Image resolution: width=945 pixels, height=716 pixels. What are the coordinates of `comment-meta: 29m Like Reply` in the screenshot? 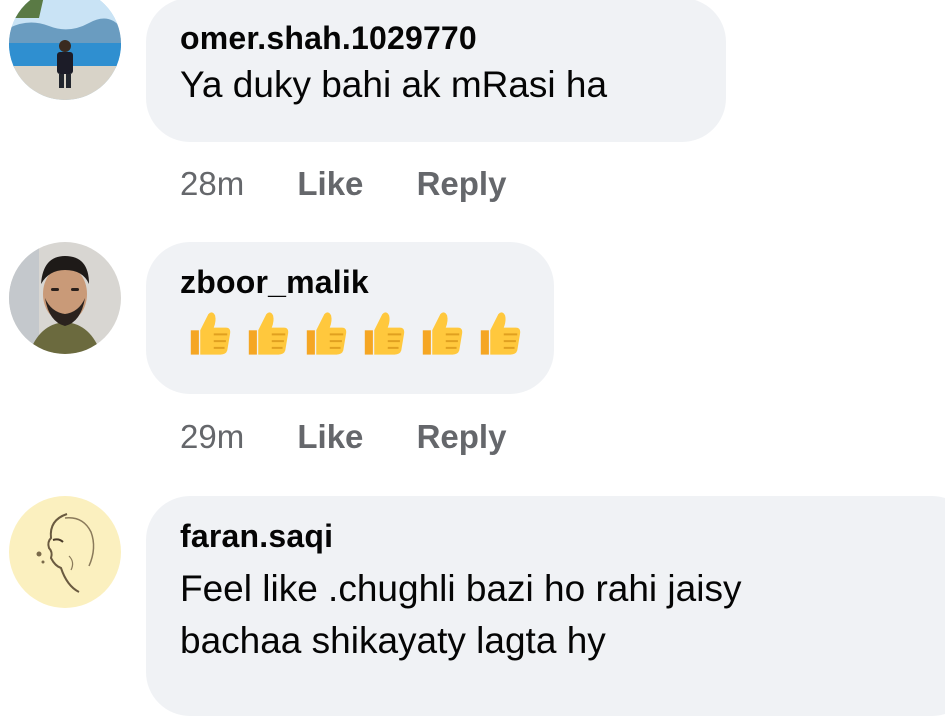 It's located at (343, 437).